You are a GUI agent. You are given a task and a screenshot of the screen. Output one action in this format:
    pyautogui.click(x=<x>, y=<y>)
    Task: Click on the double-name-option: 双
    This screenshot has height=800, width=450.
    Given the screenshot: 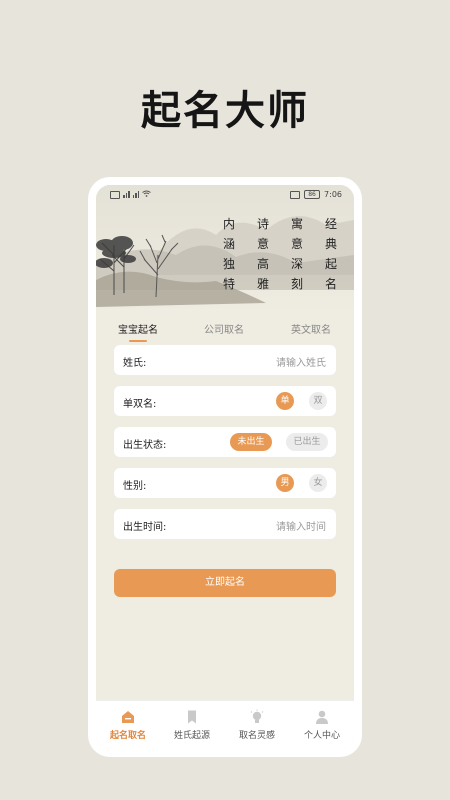 What is the action you would take?
    pyautogui.click(x=318, y=401)
    